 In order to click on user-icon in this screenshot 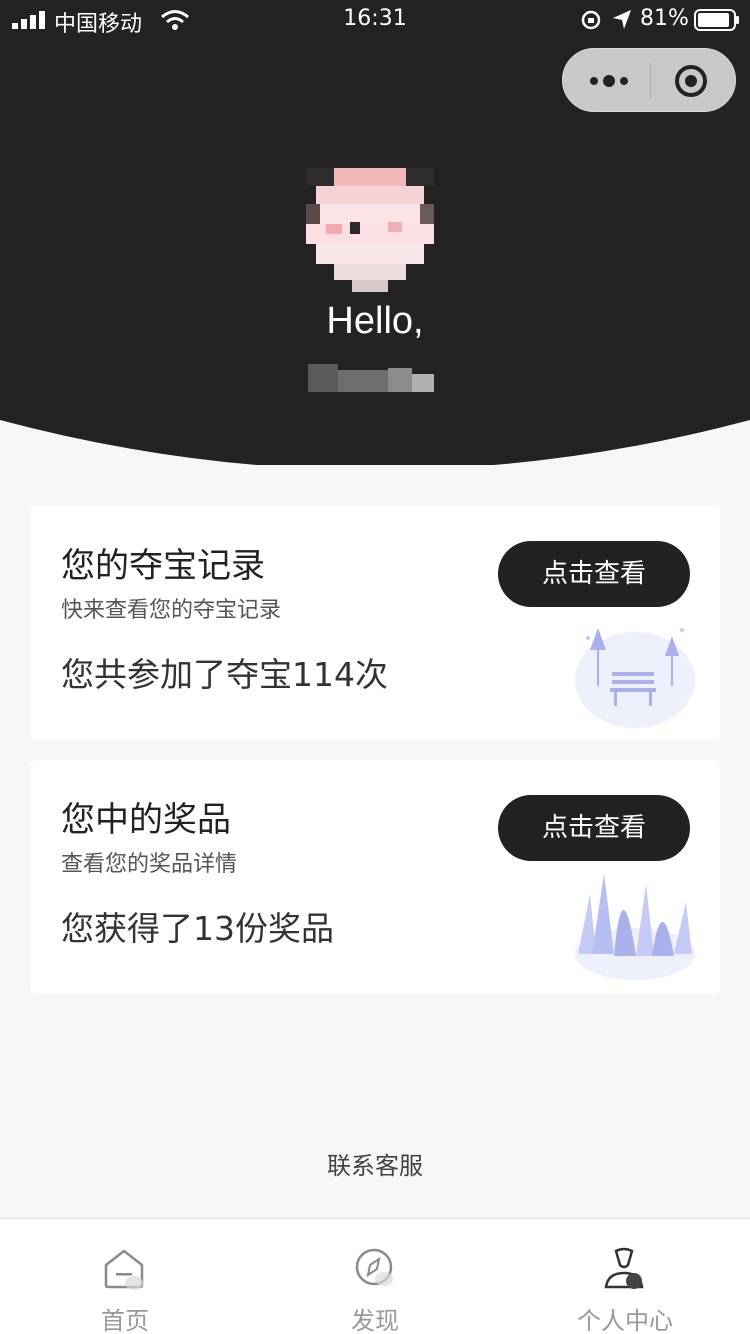, I will do `click(624, 1268)`.